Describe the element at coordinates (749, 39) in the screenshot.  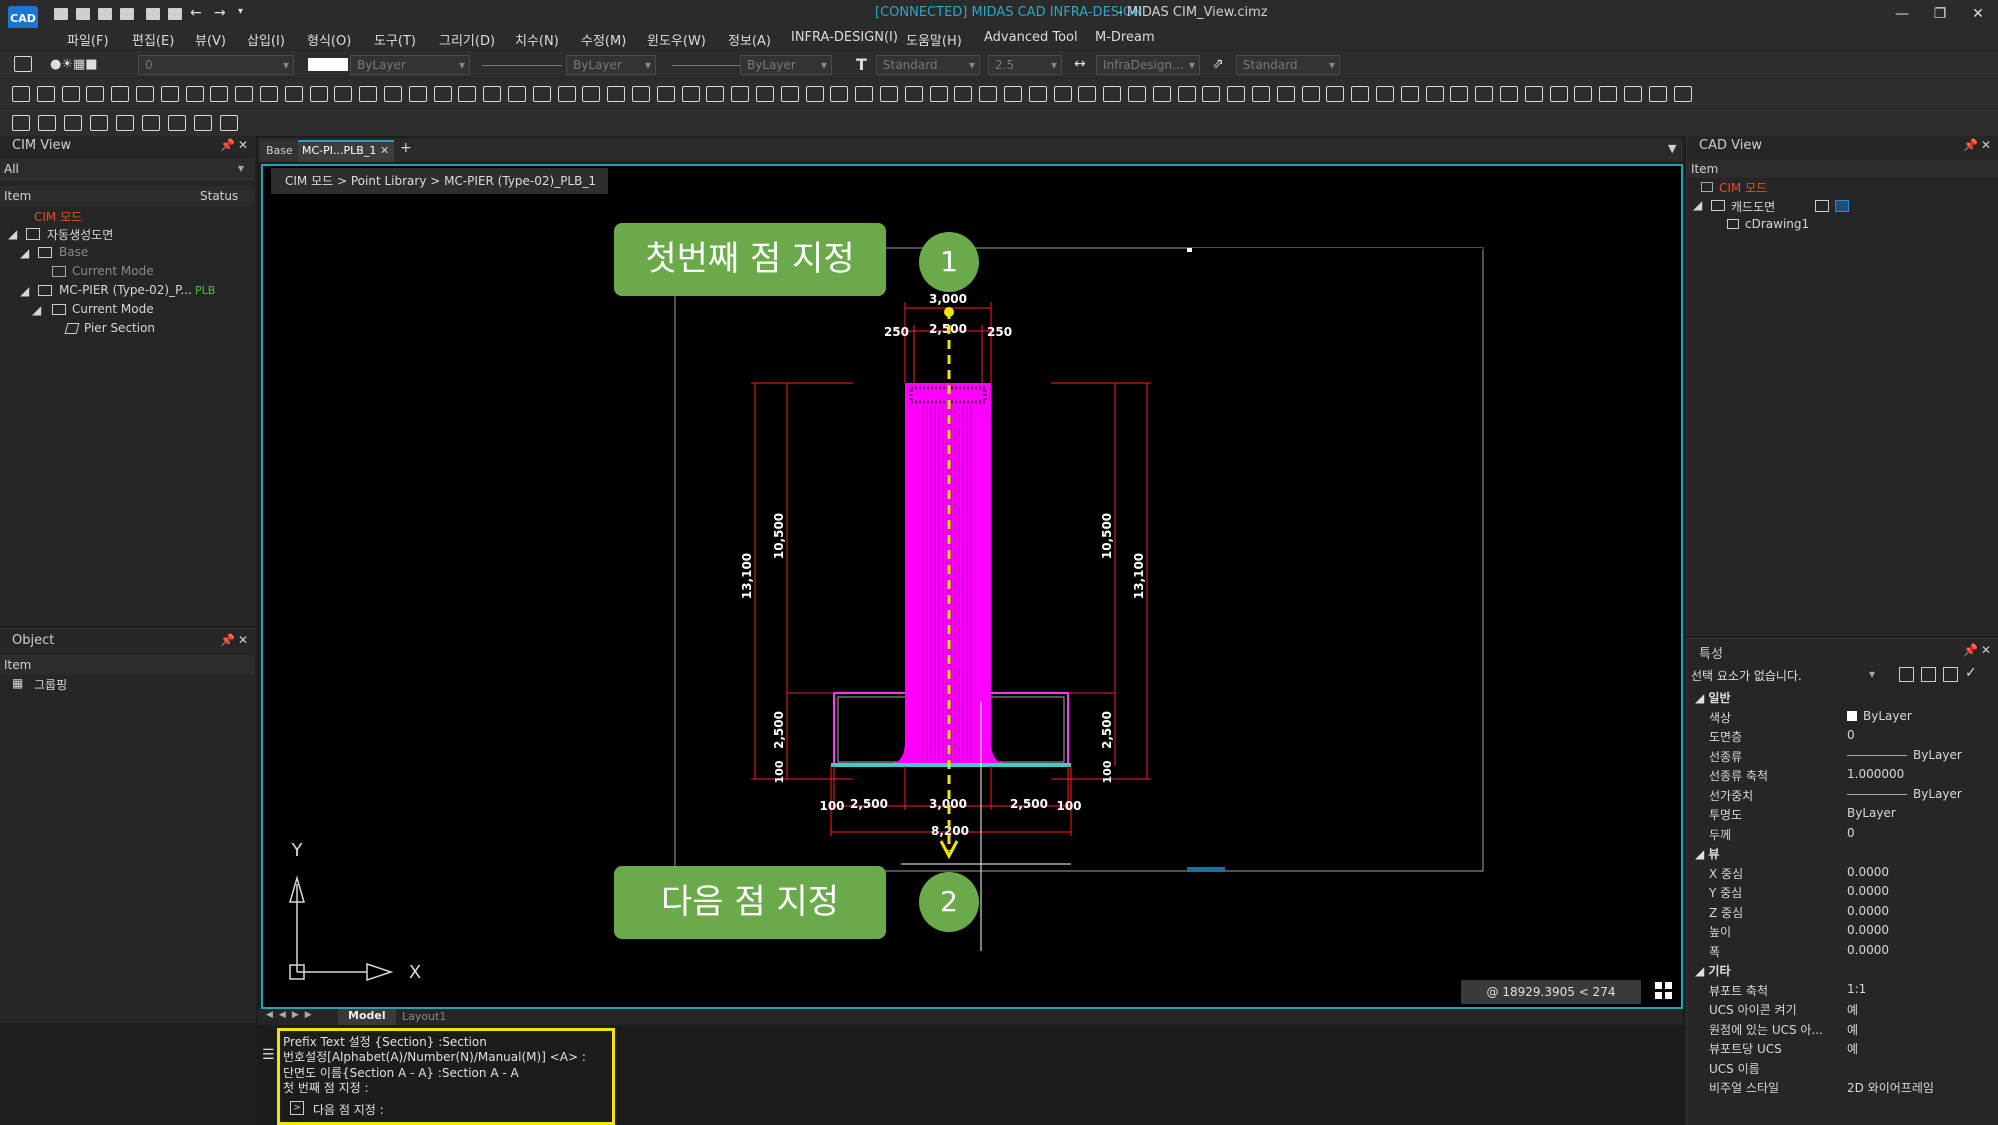
I see `menu-info: 정보(A)` at that location.